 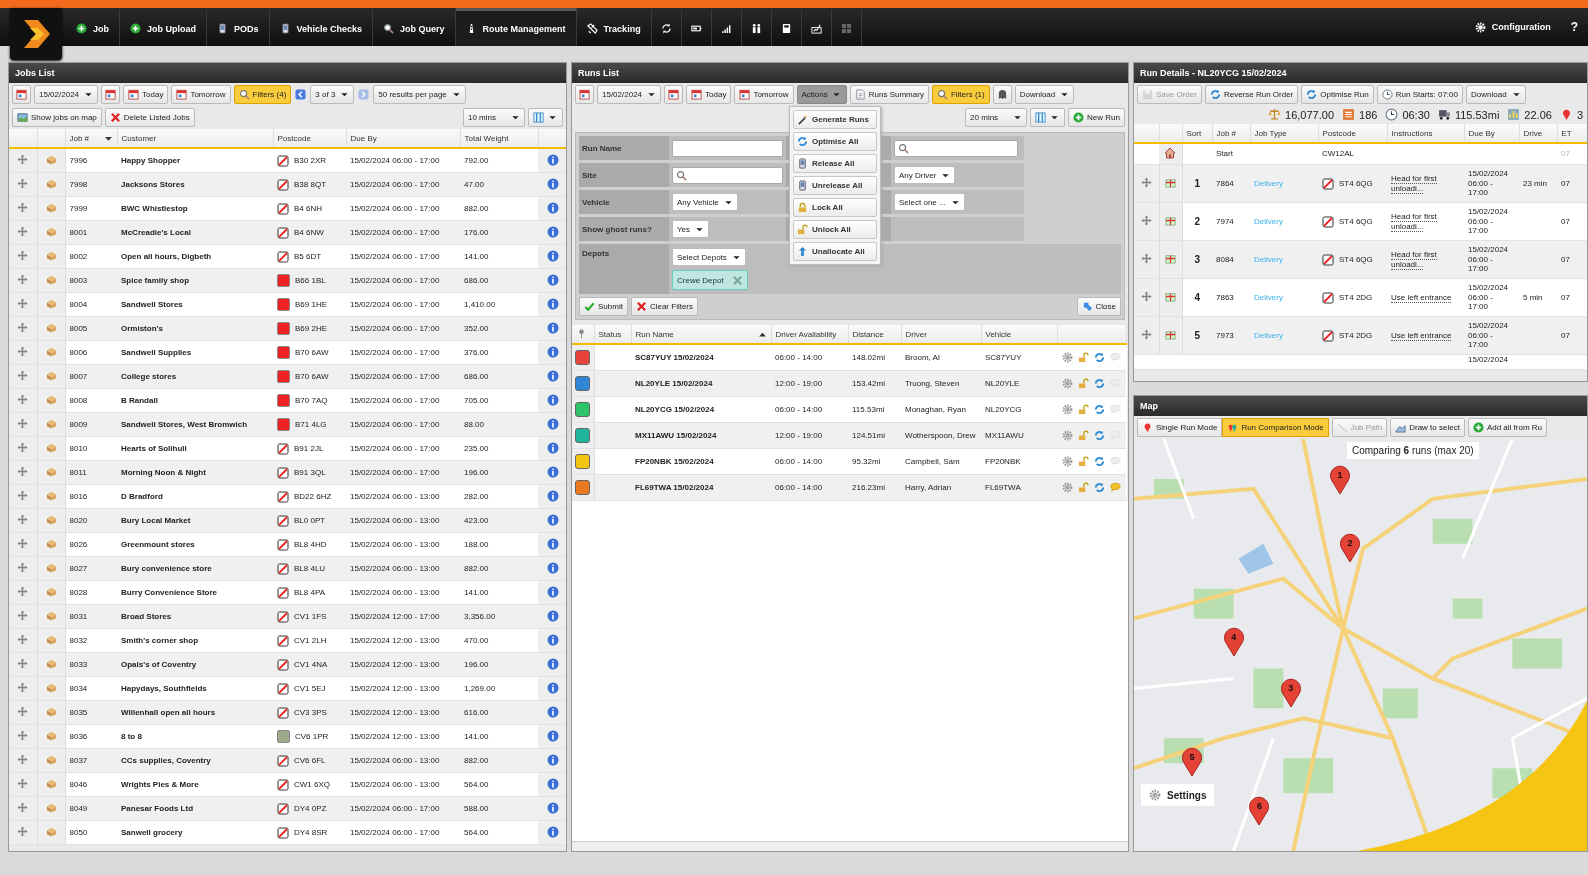 I want to click on search-field, so click(x=727, y=175).